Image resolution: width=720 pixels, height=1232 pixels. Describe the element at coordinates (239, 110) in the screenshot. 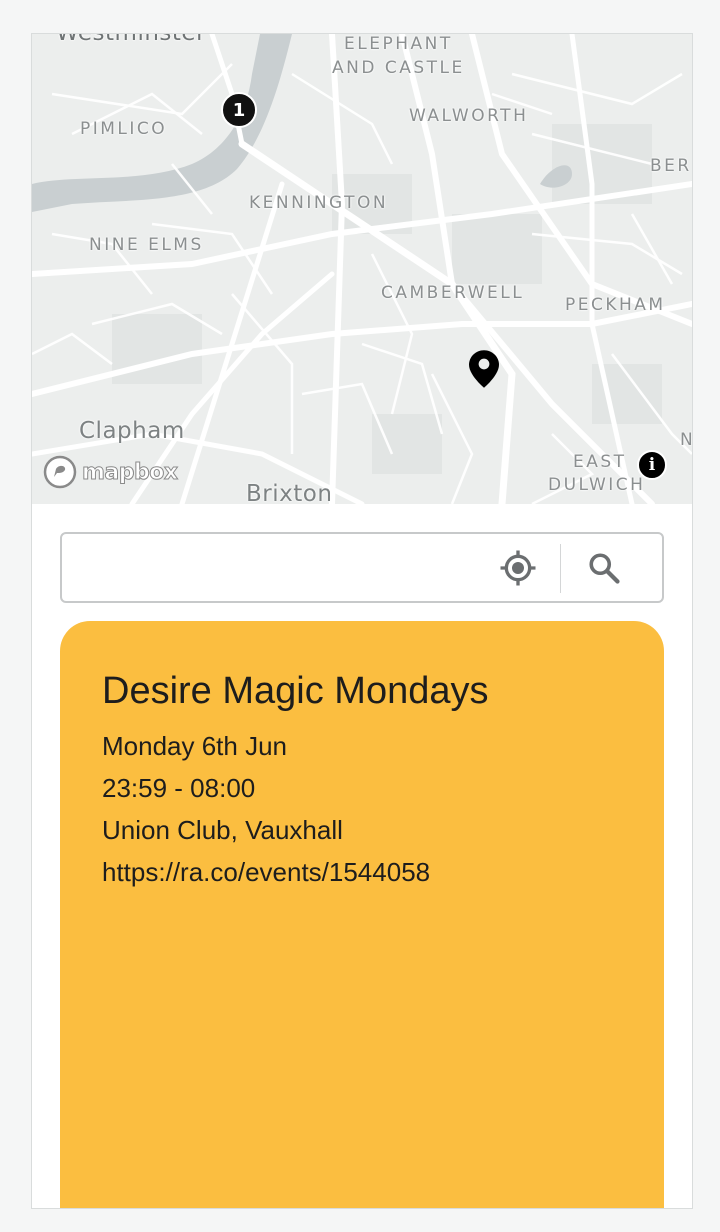

I see `cluster-marker: 1` at that location.